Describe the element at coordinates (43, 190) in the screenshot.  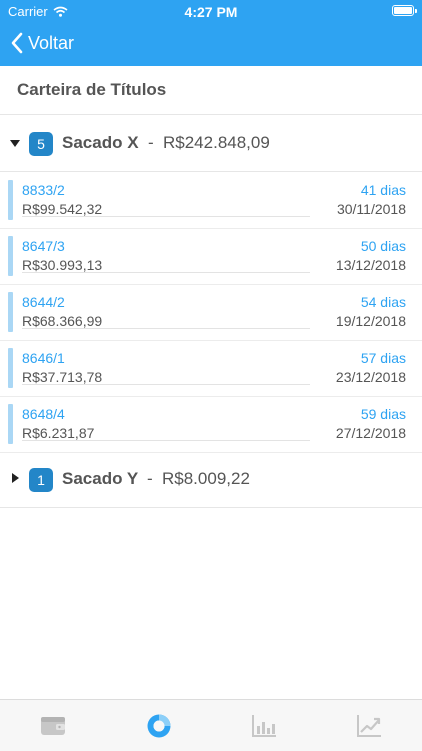
I see `item-code: 8833/2` at that location.